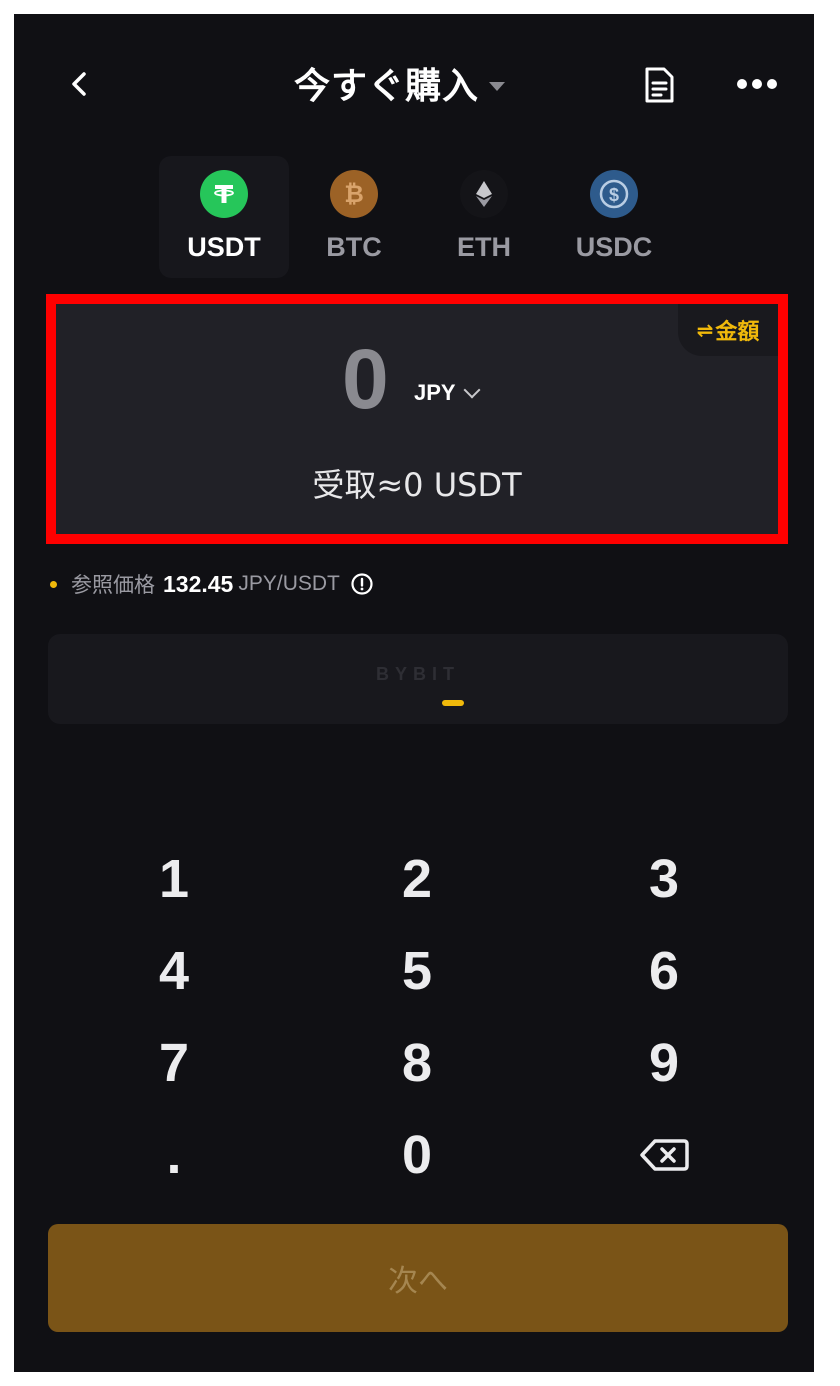  Describe the element at coordinates (435, 392) in the screenshot. I see `currency-code: JPY` at that location.